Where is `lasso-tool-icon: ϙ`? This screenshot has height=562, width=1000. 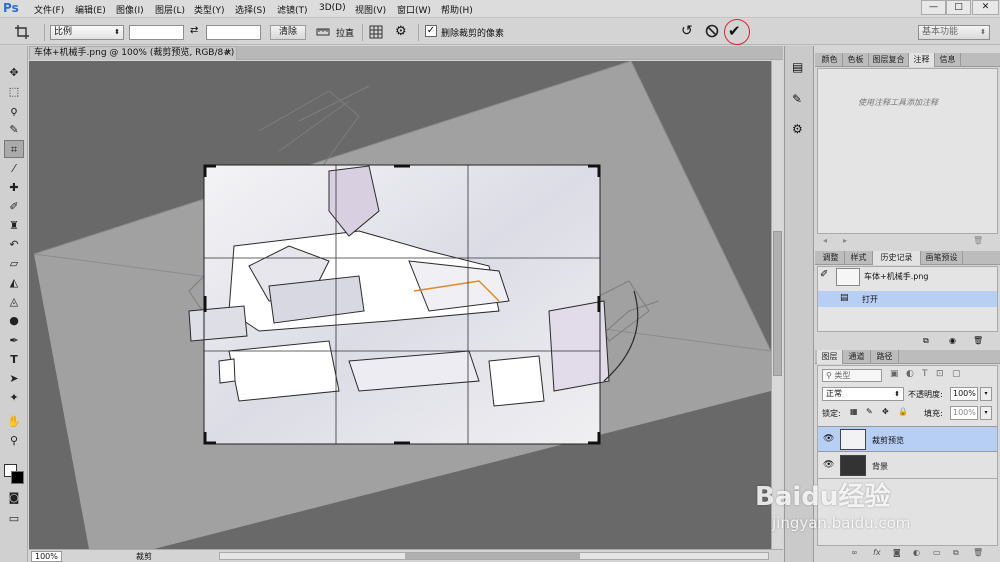 lasso-tool-icon: ϙ is located at coordinates (14, 111).